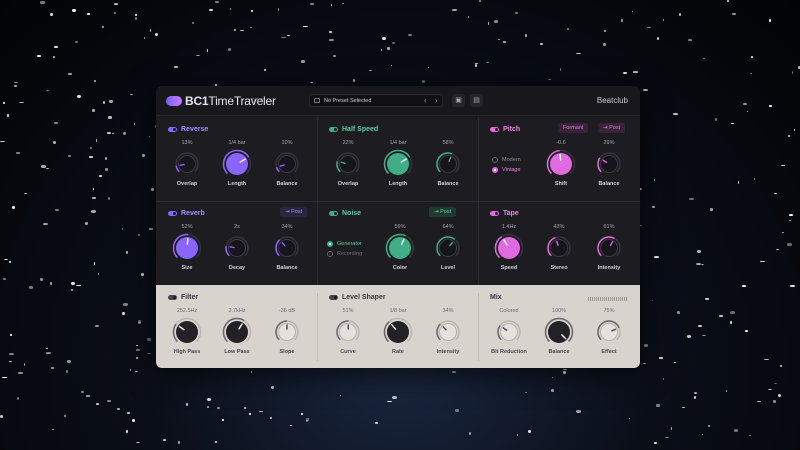 The image size is (800, 450). I want to click on reverse-balance-knob-dial, so click(287, 164).